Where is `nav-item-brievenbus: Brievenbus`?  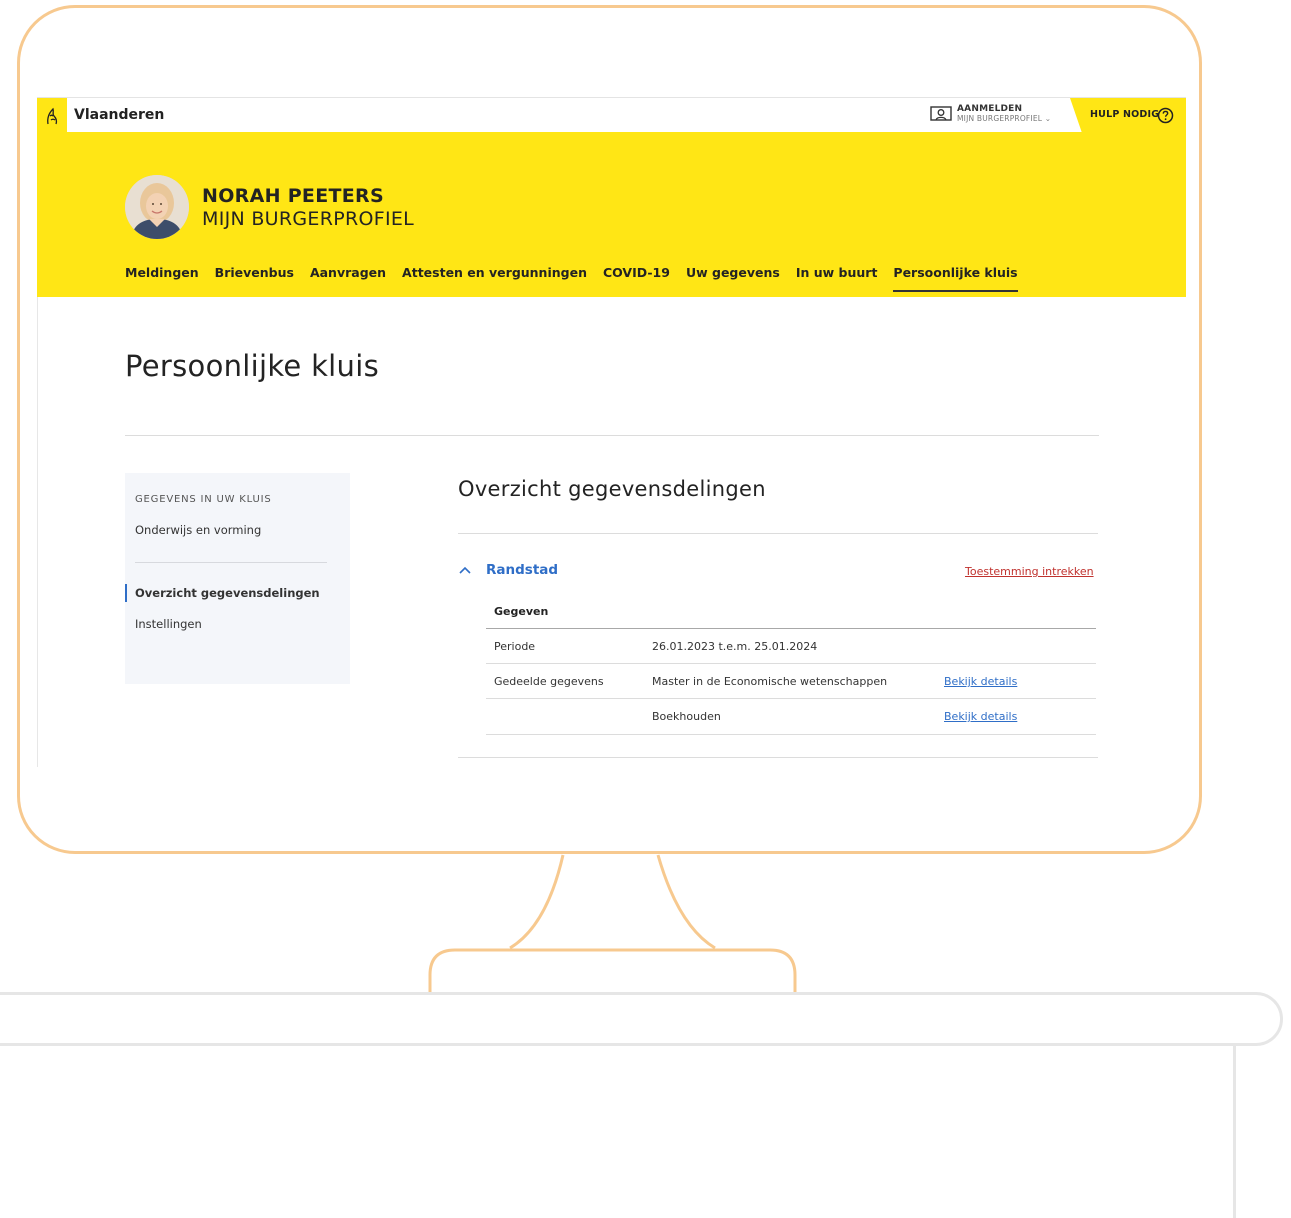 nav-item-brievenbus: Brievenbus is located at coordinates (254, 278).